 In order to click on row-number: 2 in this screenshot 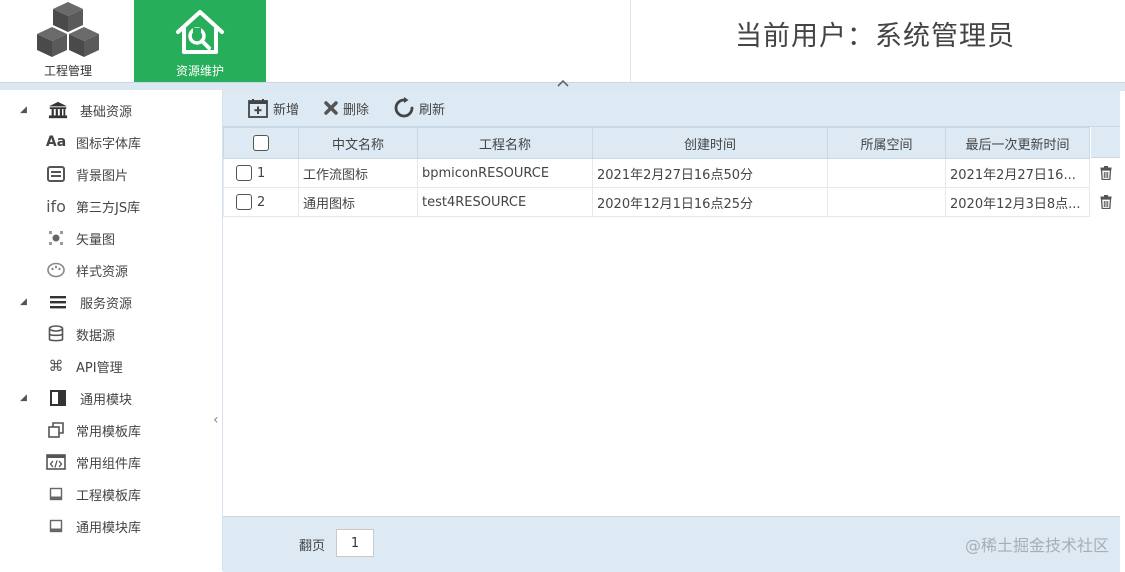, I will do `click(261, 202)`.